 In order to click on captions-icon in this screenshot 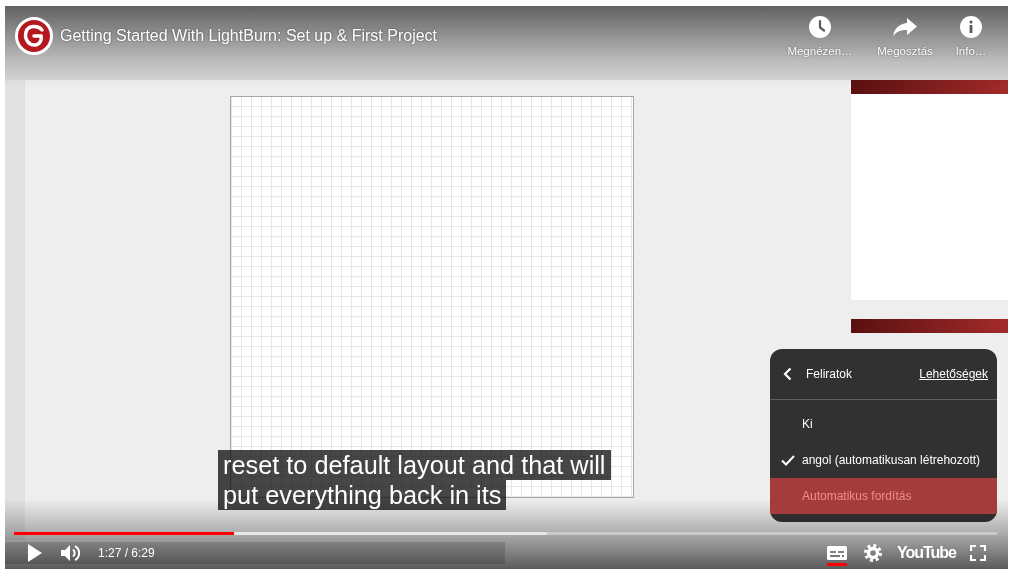, I will do `click(836, 553)`.